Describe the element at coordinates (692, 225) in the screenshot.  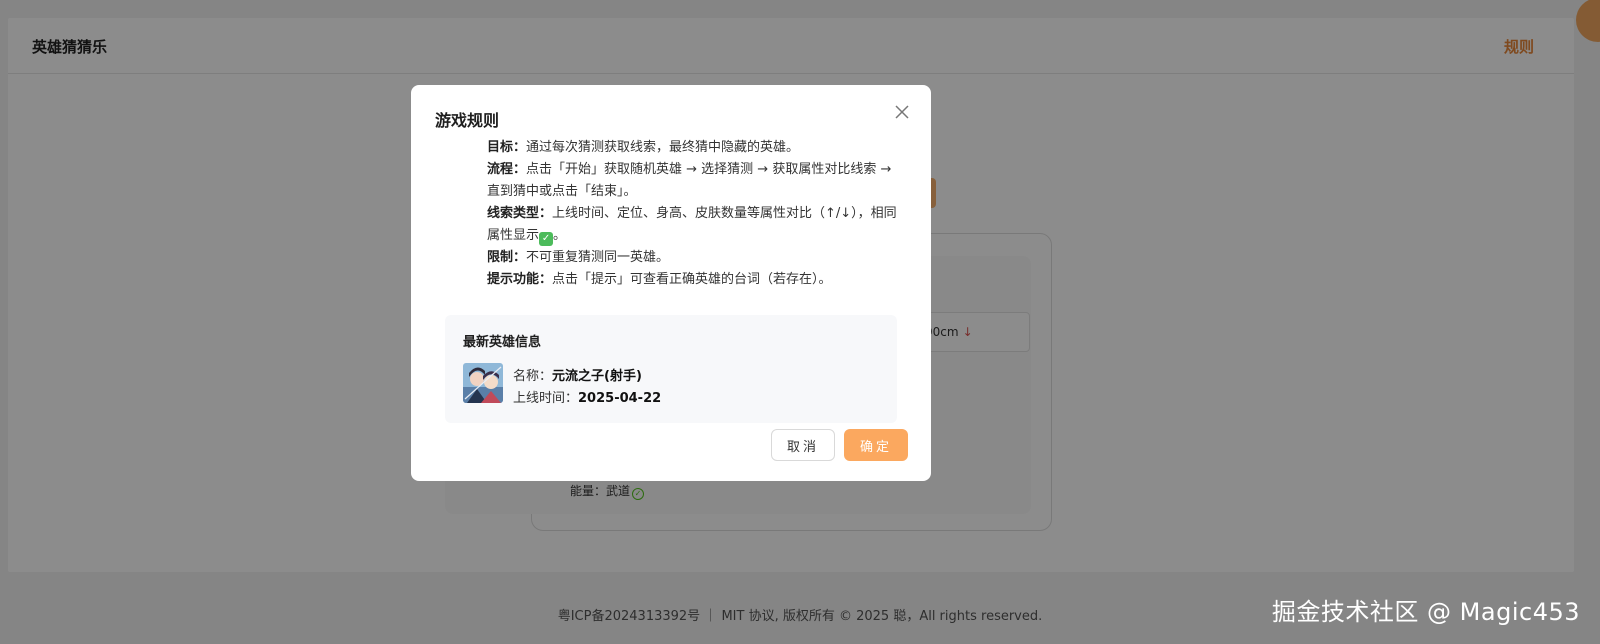
I see `rule-clue-types: 线索类型：上线时间、定位、身高、皮肤数量等属性对比（↑/↓），相同属性显示 ✓。` at that location.